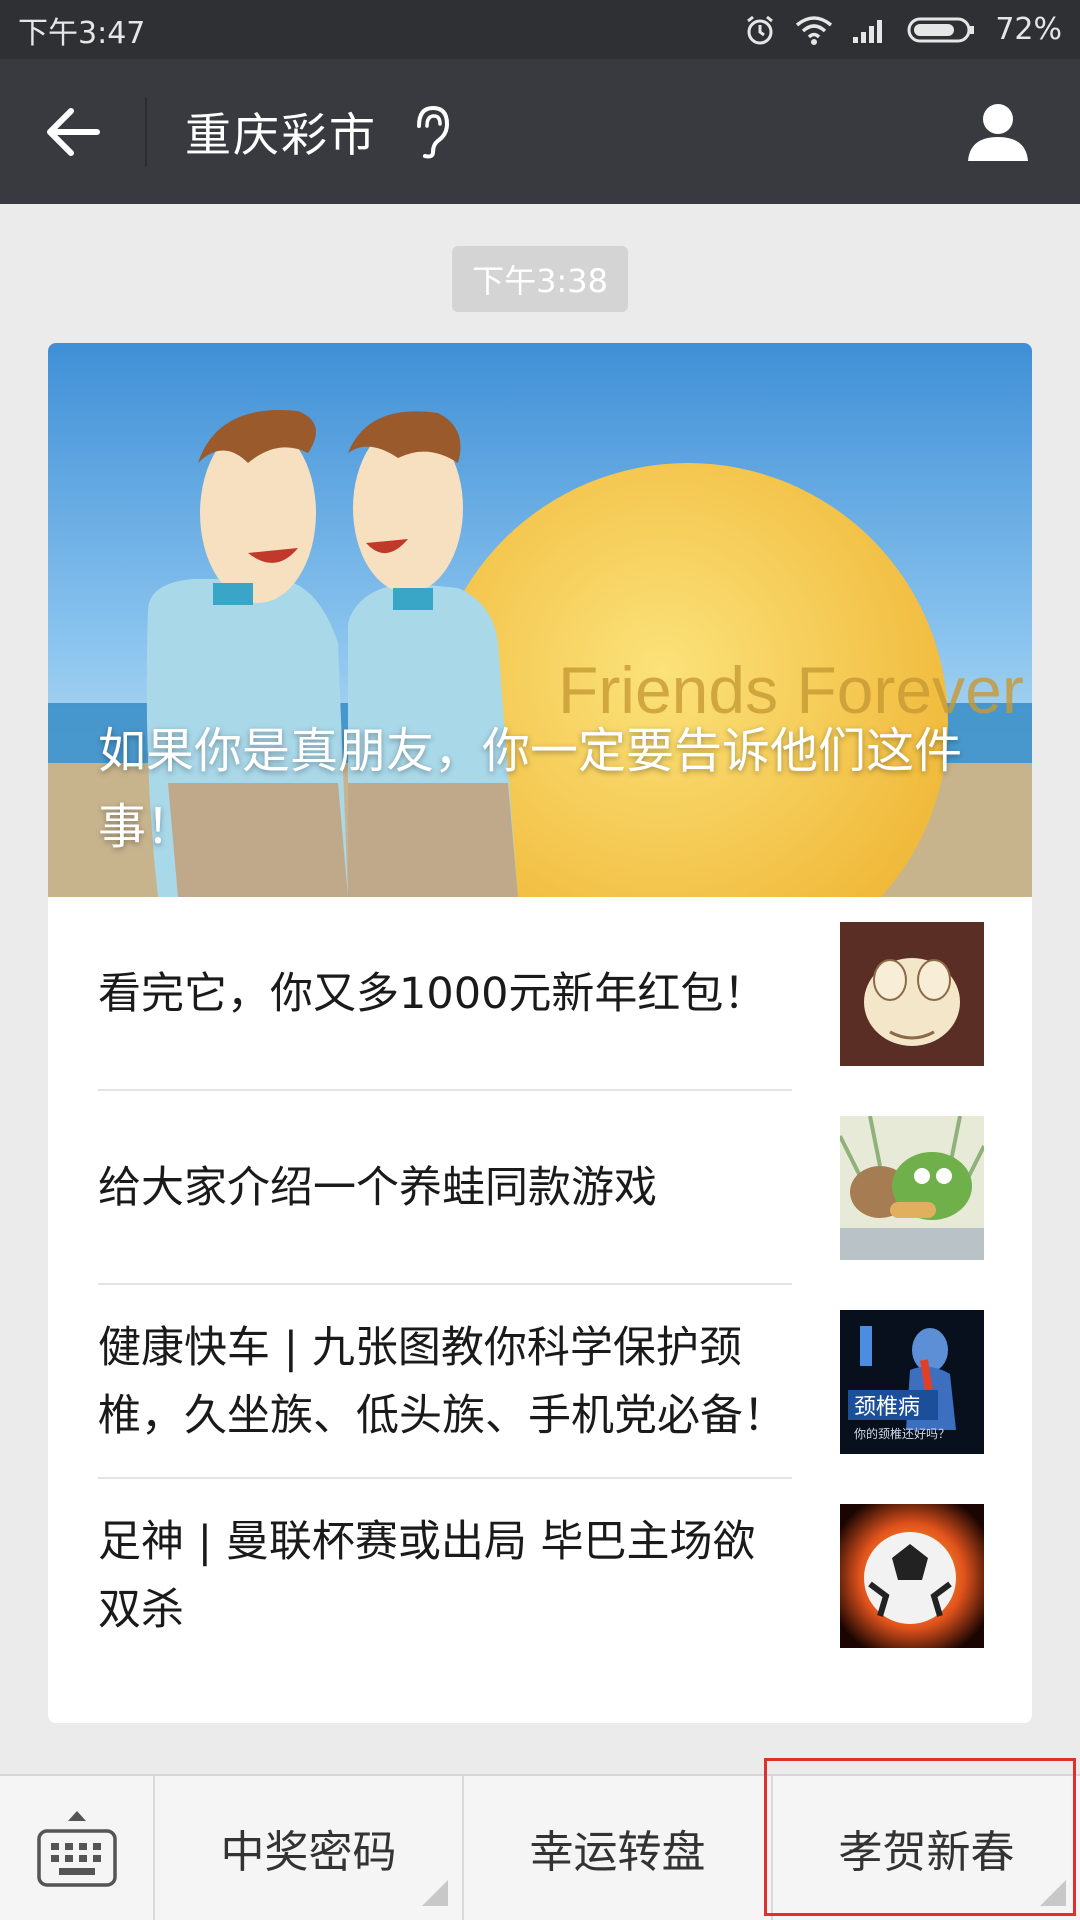 The image size is (1080, 1920). What do you see at coordinates (902, 1433) in the screenshot?
I see `thumb-sublabel: 你的颈椎还好吗？` at bounding box center [902, 1433].